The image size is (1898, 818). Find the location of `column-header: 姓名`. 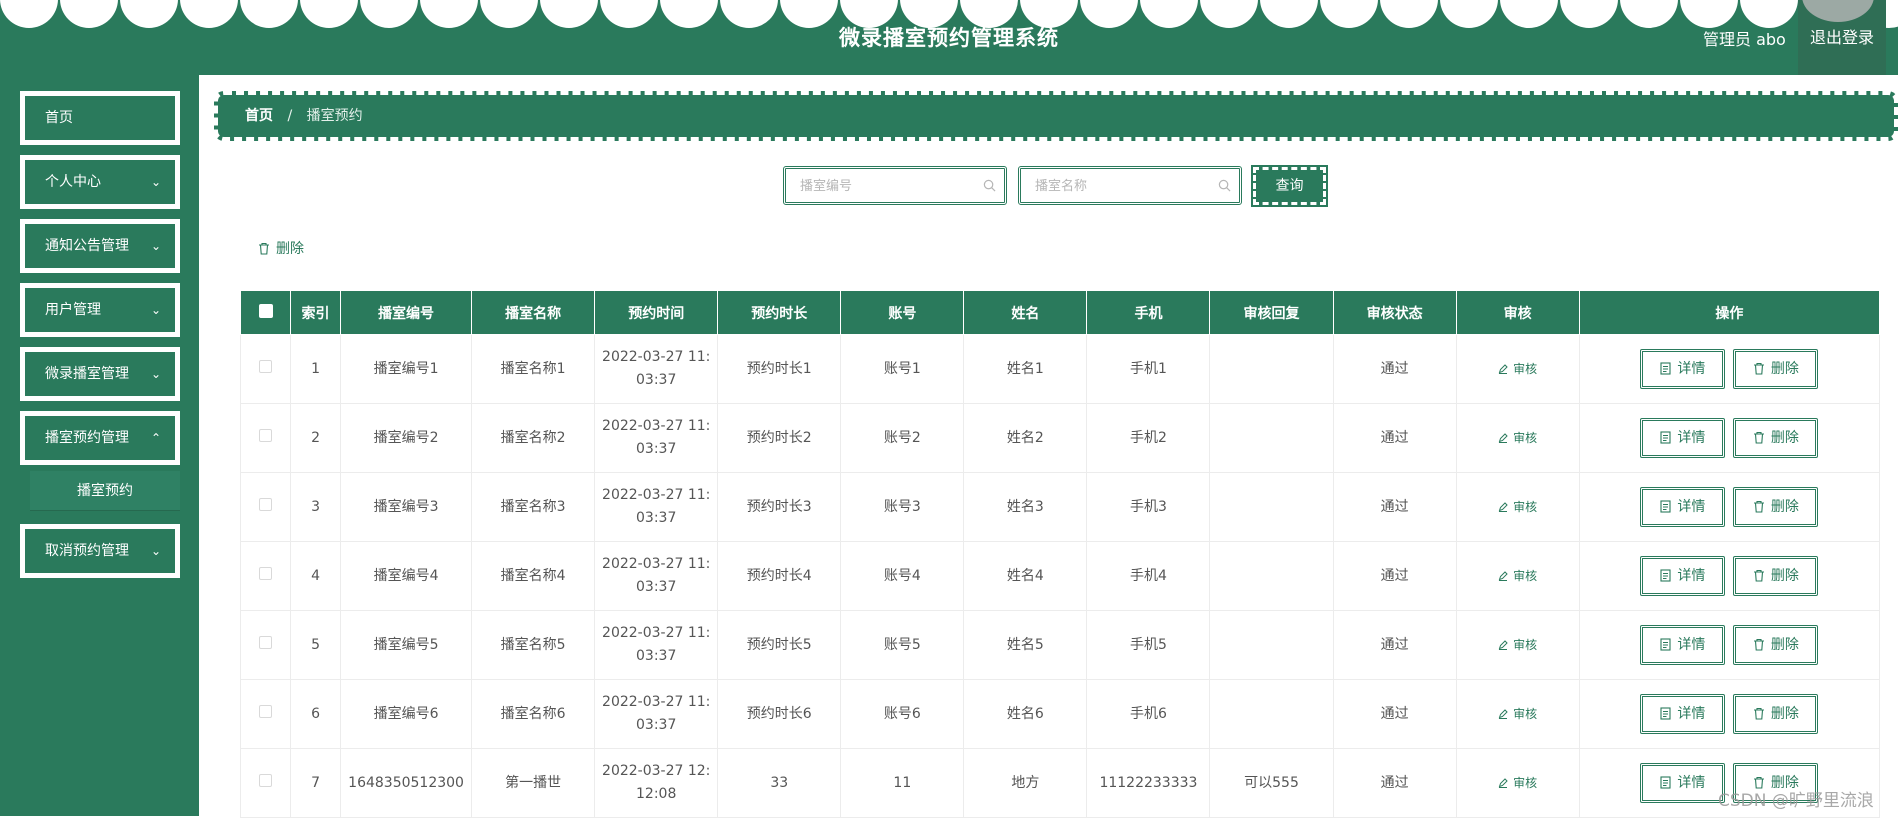

column-header: 姓名 is located at coordinates (1025, 312).